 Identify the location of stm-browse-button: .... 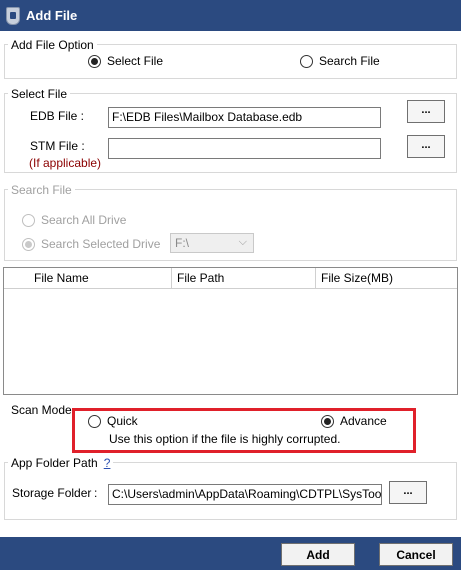
(426, 146).